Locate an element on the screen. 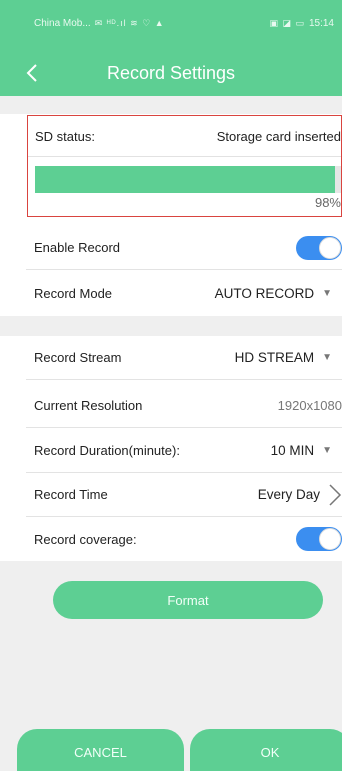 The height and width of the screenshot is (771, 342). sd-status-label: SD status: is located at coordinates (65, 136).